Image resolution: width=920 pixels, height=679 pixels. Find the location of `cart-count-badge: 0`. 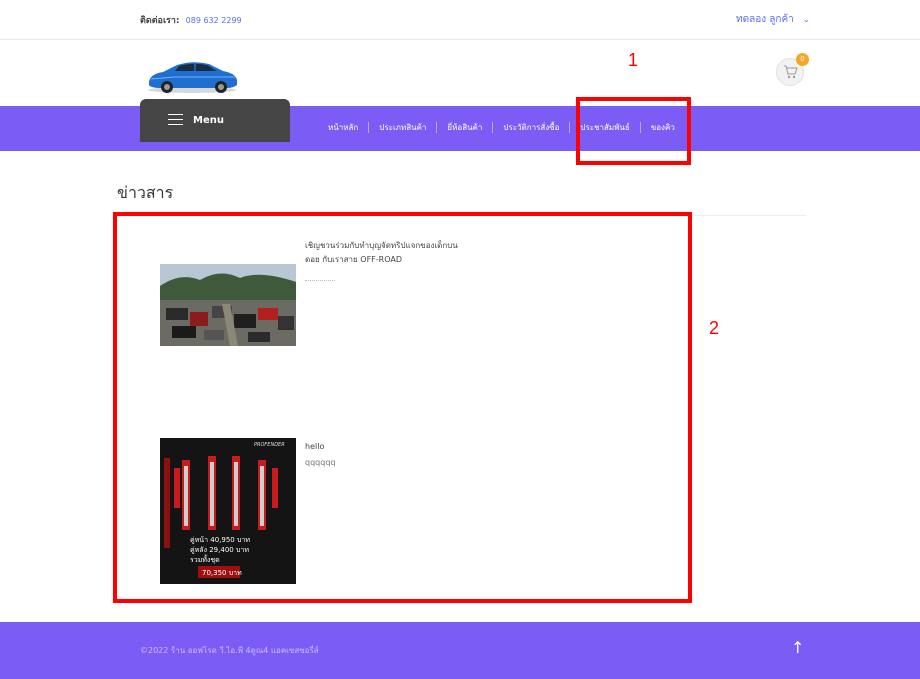

cart-count-badge: 0 is located at coordinates (802, 59).